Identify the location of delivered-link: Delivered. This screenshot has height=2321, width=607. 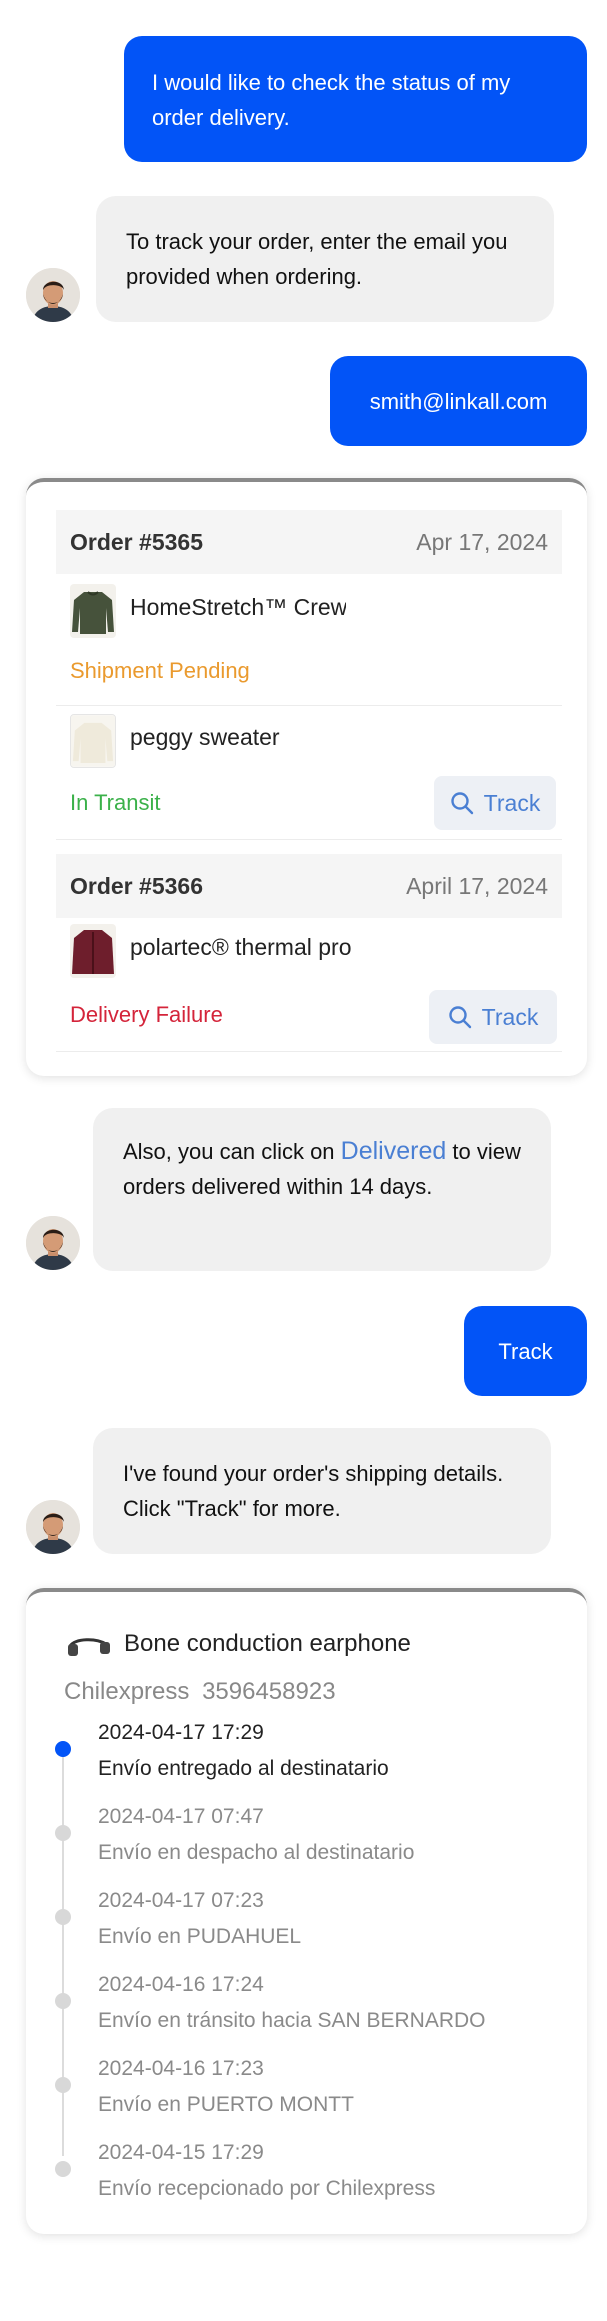
(394, 1151).